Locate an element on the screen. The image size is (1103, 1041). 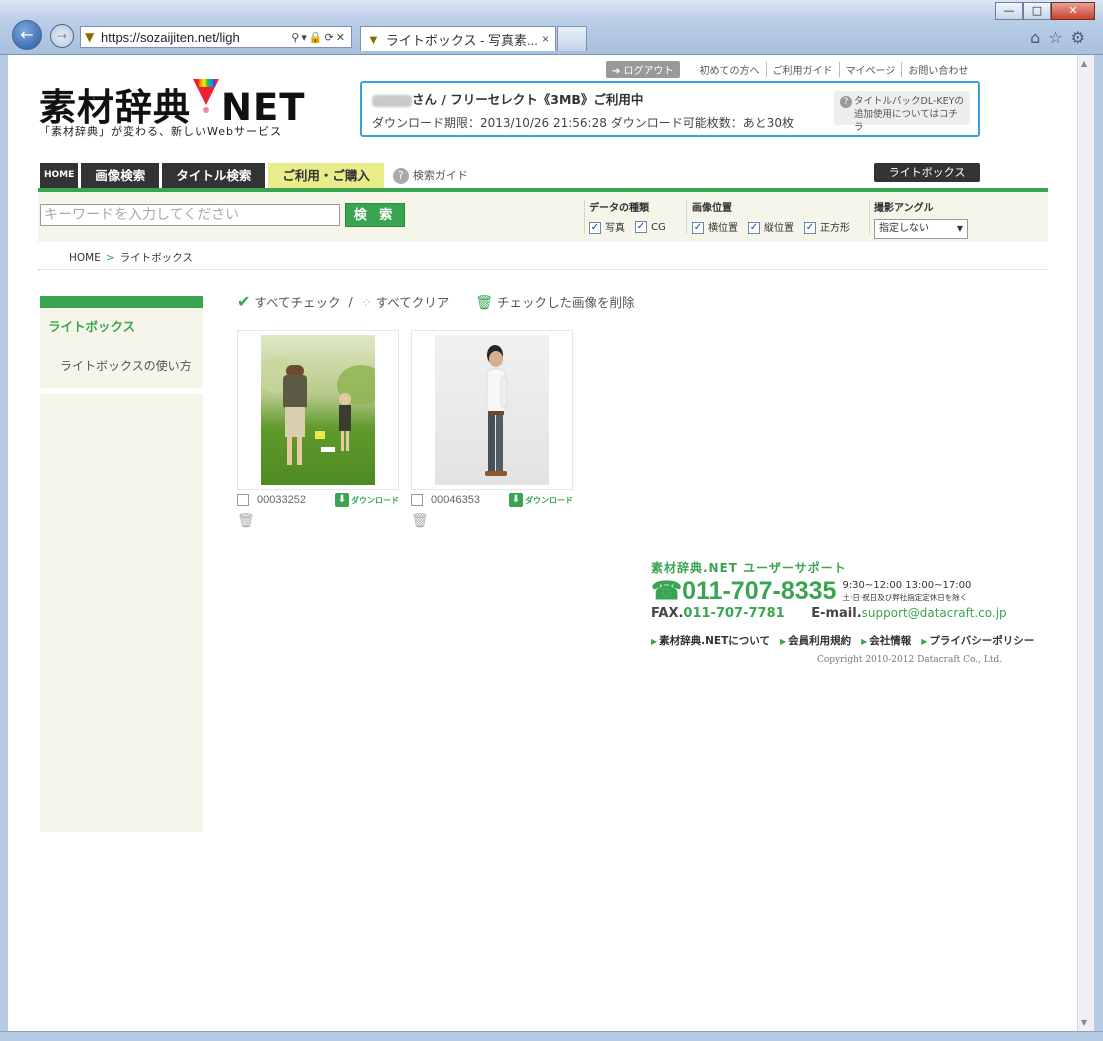
window-controls: — □ ✕ is located at coordinates (1045, 11).